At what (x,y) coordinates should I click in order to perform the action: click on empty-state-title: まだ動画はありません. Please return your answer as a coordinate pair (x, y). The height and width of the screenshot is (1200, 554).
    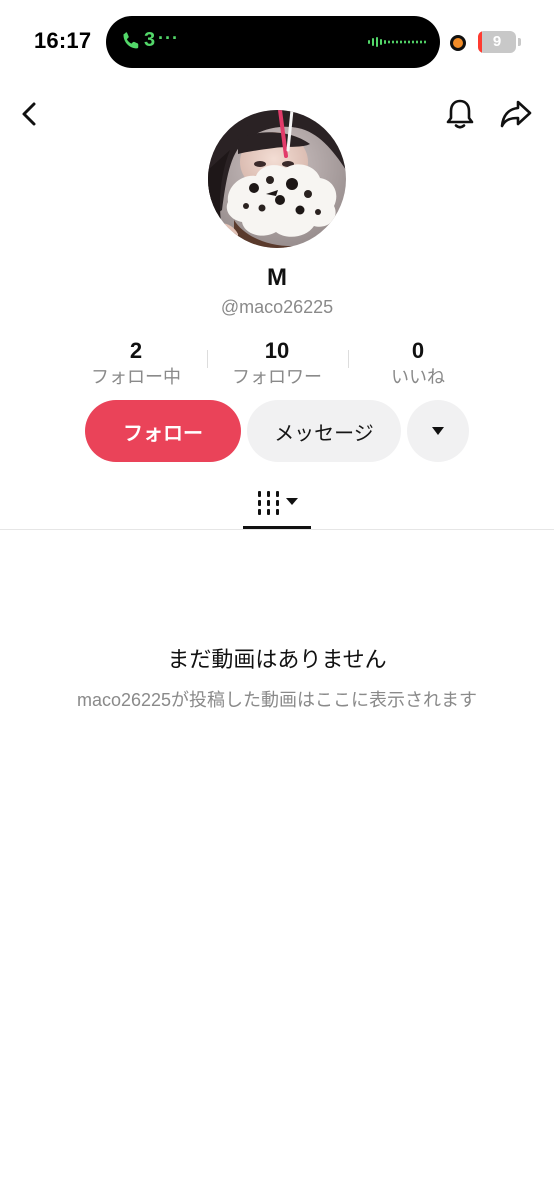
    Looking at the image, I should click on (277, 659).